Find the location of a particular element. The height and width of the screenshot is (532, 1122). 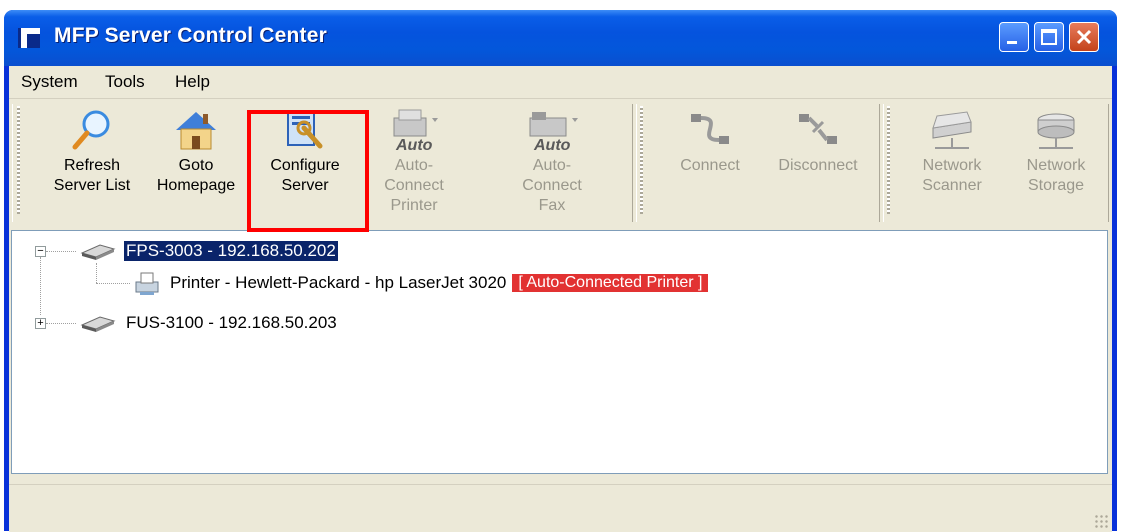

storage-label-1: Network is located at coordinates (1056, 165).